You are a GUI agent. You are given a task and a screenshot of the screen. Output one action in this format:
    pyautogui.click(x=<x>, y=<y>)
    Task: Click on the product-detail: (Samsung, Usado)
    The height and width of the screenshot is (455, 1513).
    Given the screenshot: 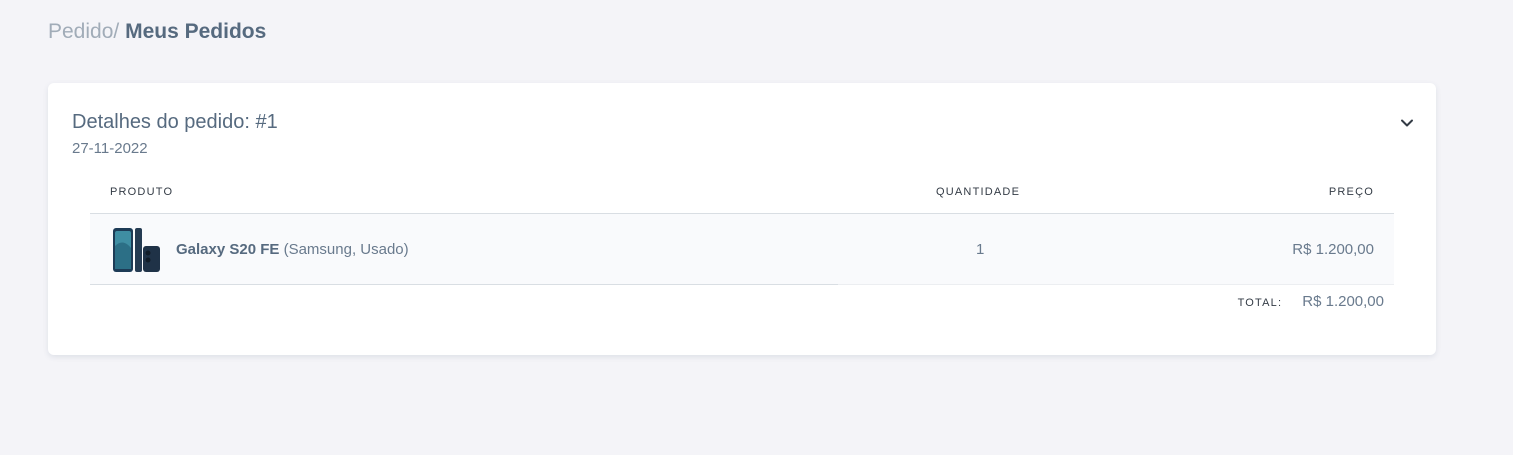 What is the action you would take?
    pyautogui.click(x=346, y=249)
    